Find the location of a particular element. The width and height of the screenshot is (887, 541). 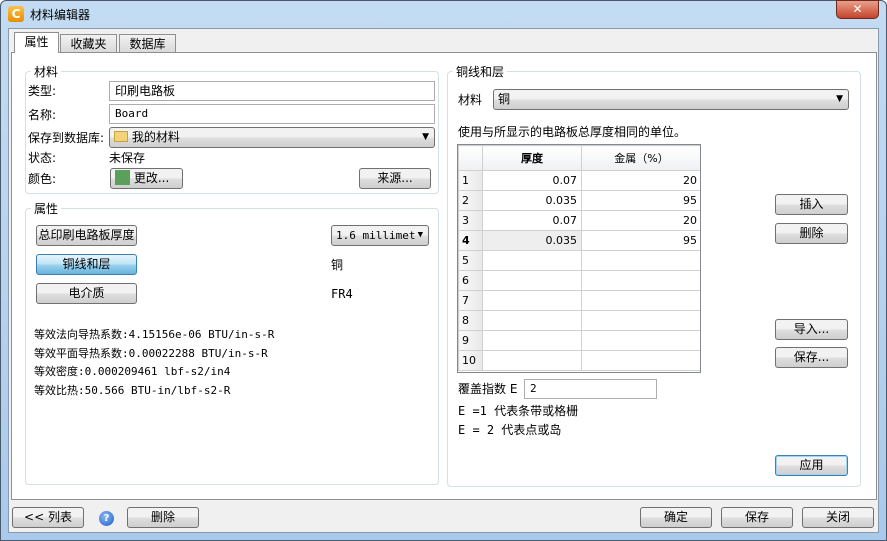

table-row: 8 is located at coordinates (579, 320).